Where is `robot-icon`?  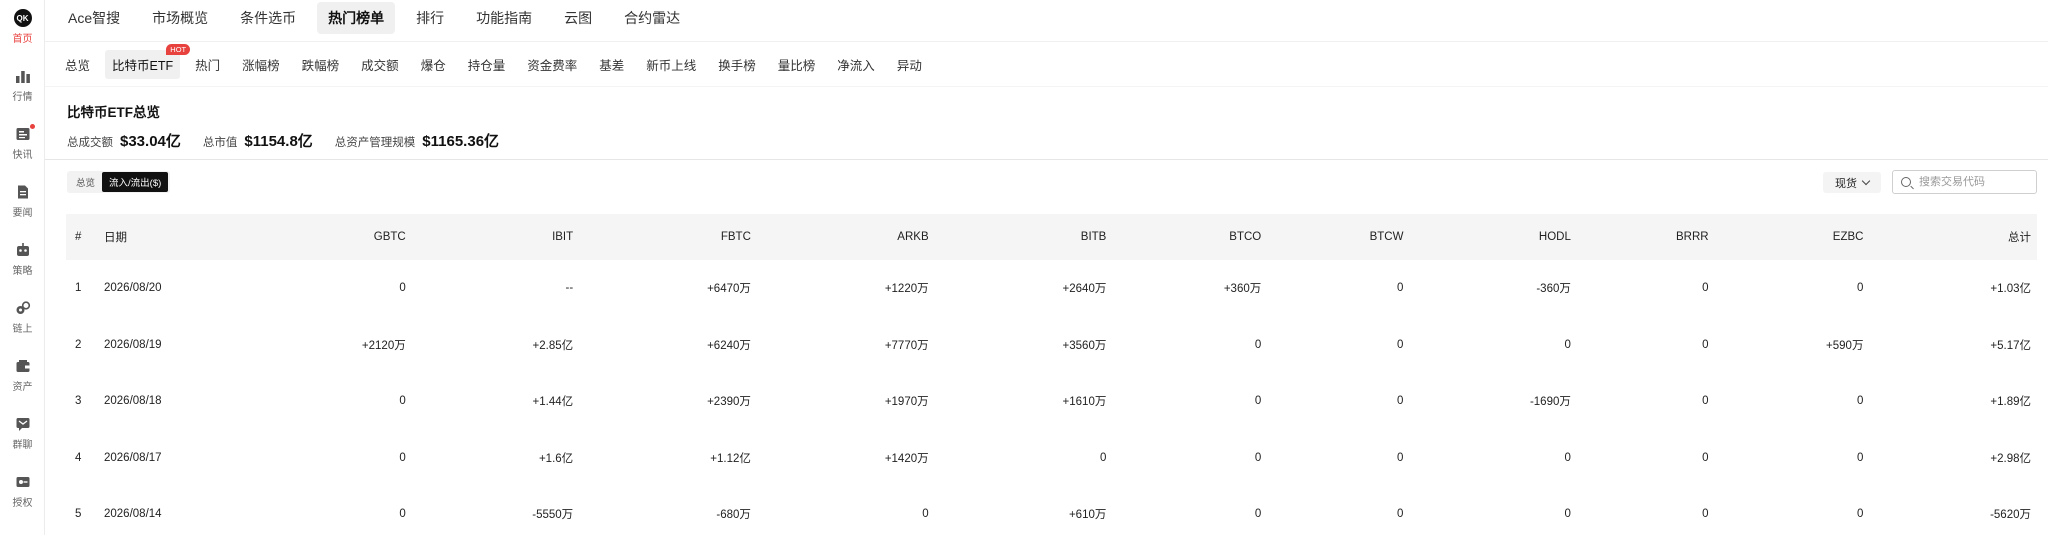 robot-icon is located at coordinates (23, 250).